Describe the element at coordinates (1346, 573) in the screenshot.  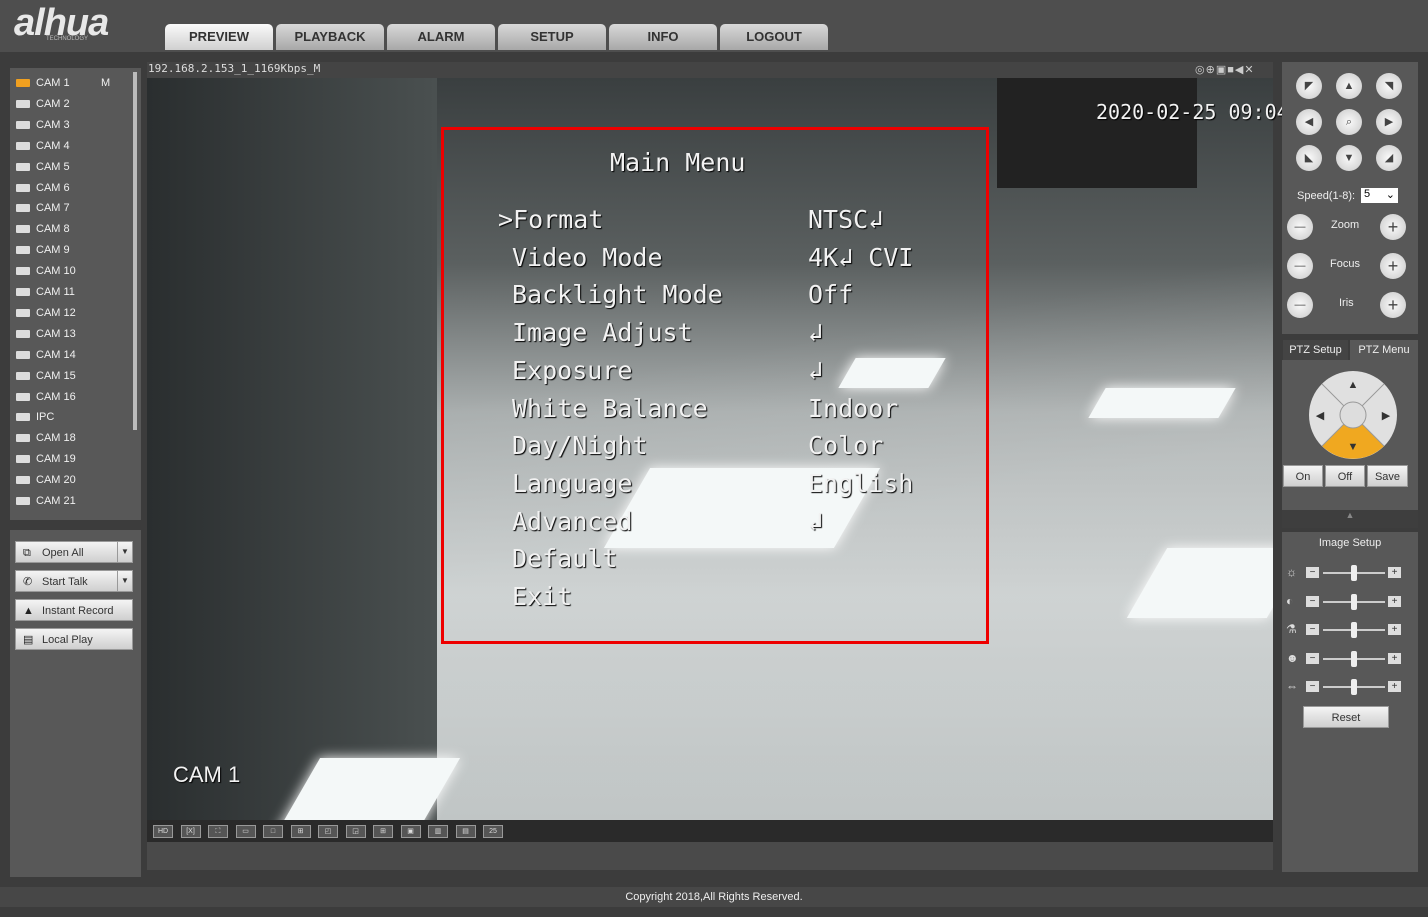
I see `image-slider-brightness: ☼ − +` at that location.